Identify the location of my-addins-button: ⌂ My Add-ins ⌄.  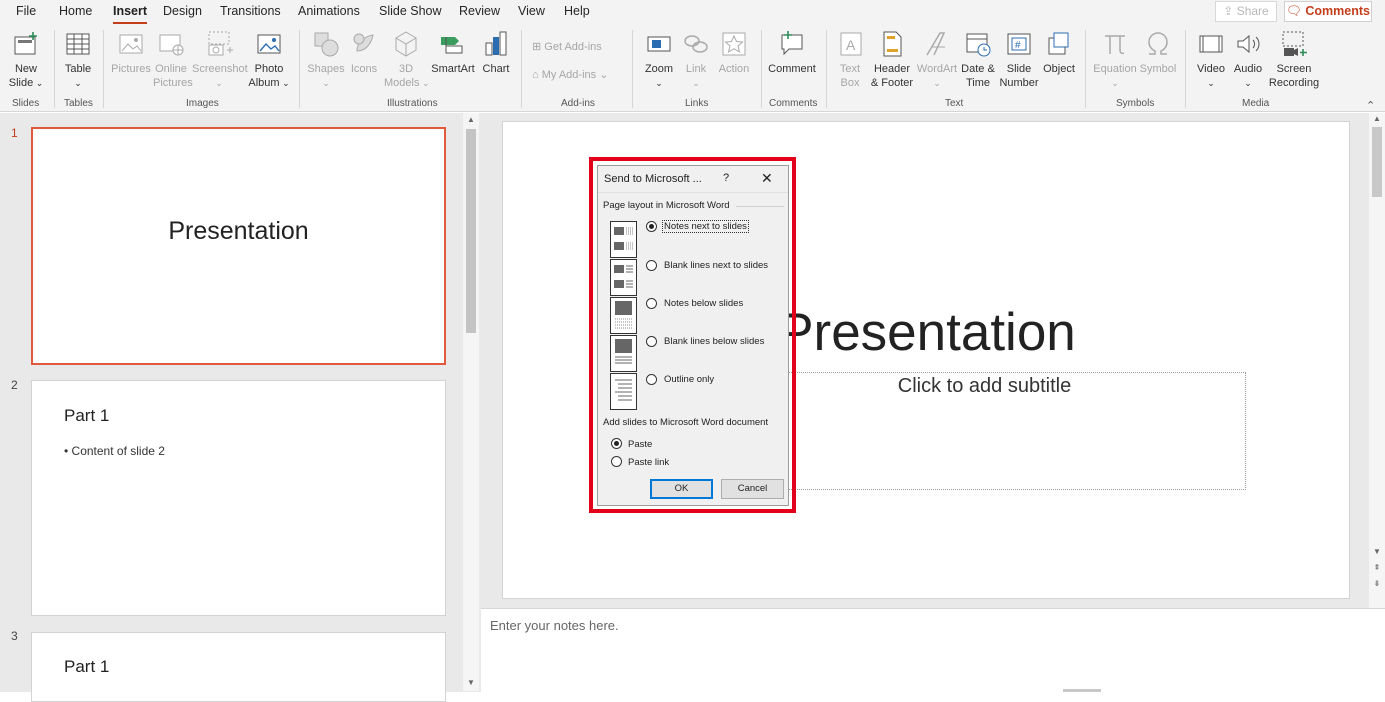
(570, 74).